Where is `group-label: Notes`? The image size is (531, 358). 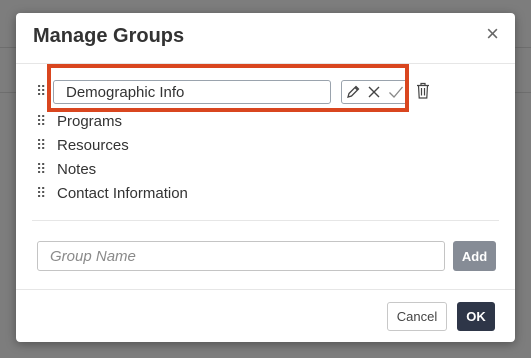 group-label: Notes is located at coordinates (77, 169).